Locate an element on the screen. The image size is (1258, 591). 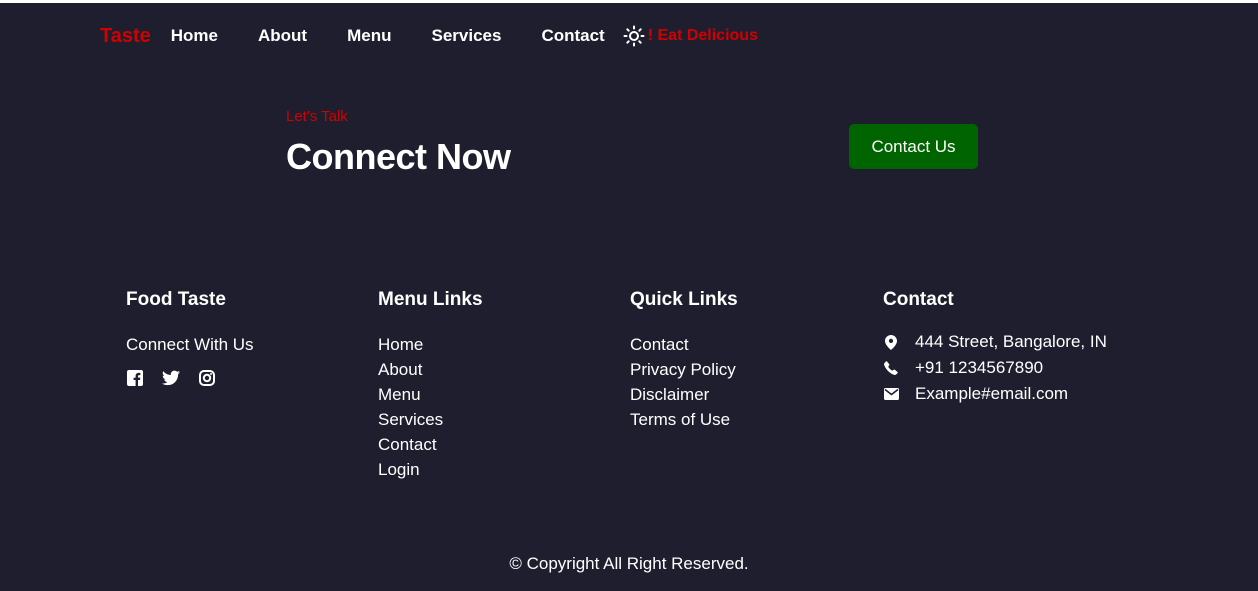
copyright-text: © Copyright All Right Reserved. is located at coordinates (629, 563).